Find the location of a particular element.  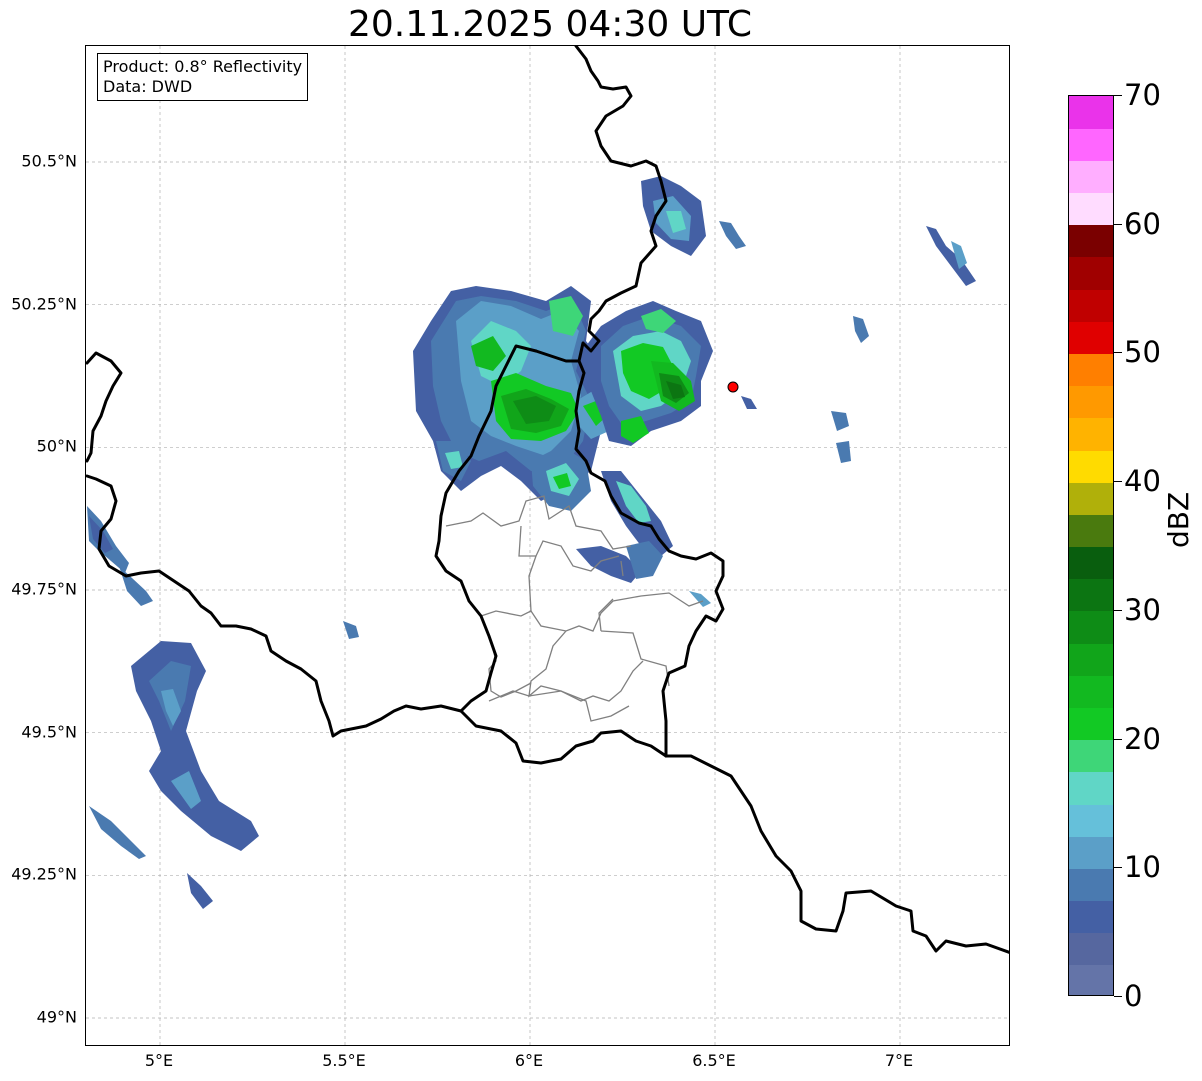

colorbar-tick-label: 0 is located at coordinates (1133, 996).